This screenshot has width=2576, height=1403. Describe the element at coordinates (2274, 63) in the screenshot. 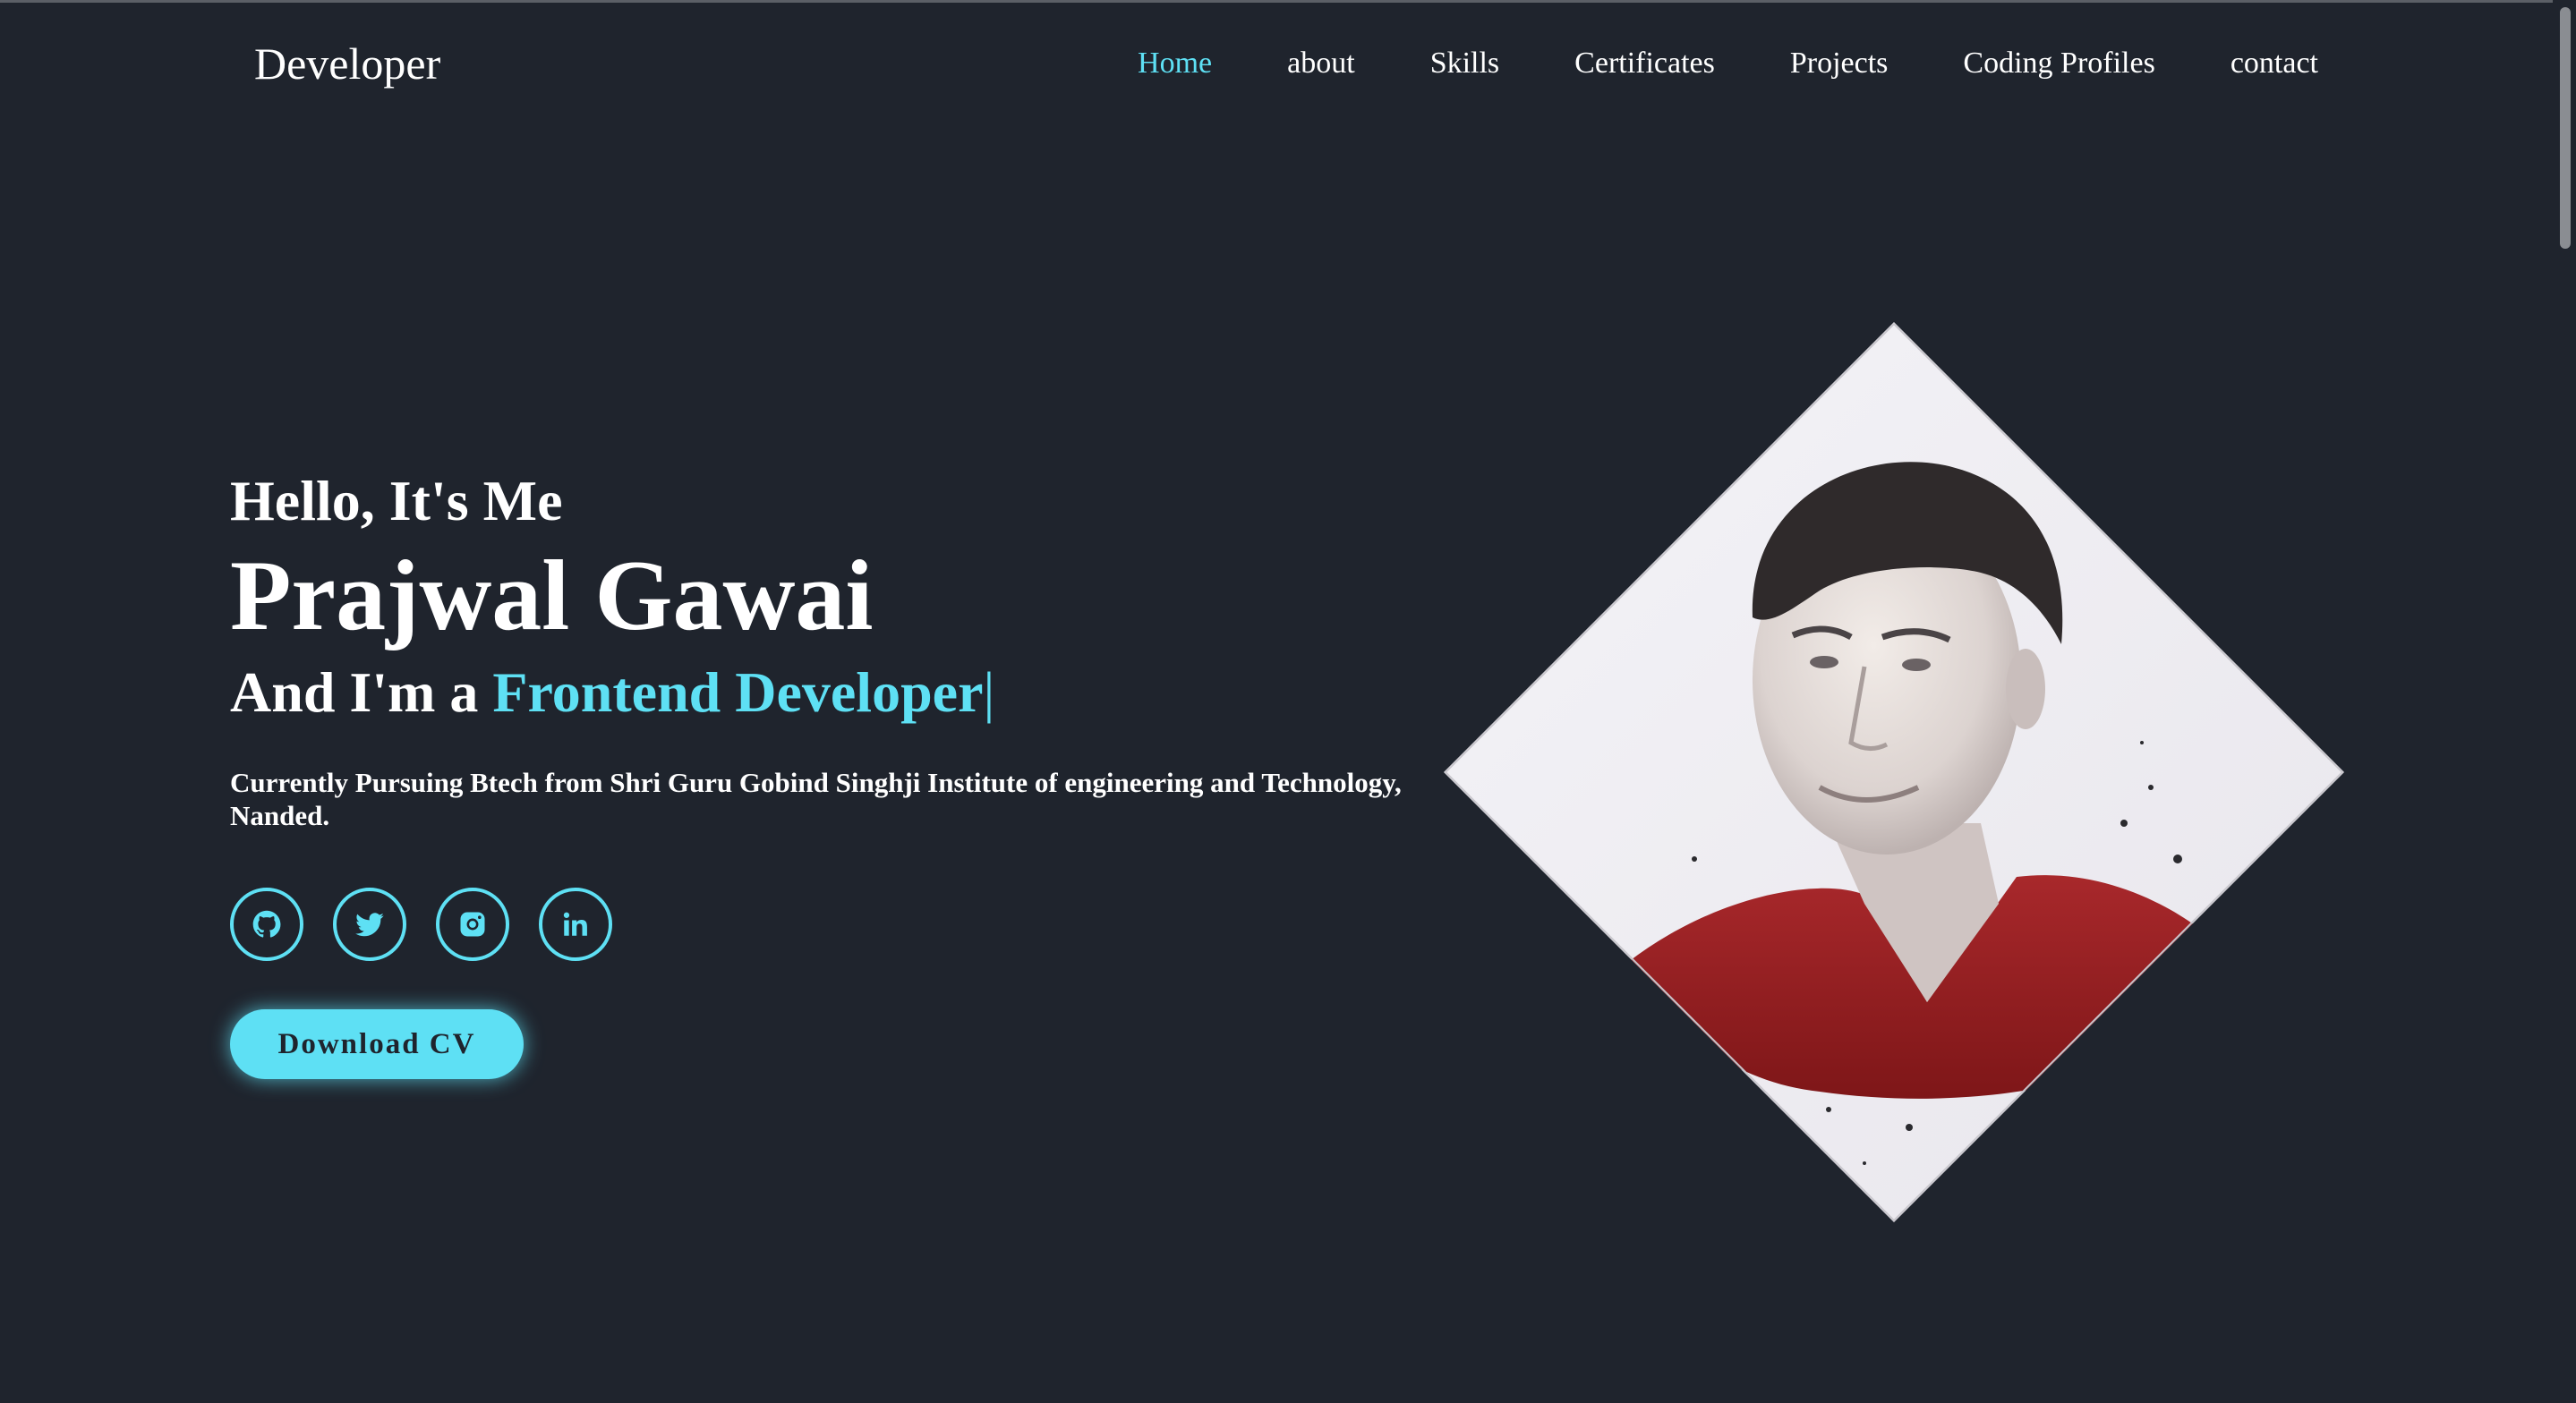

I see `nav-item-contact: contact` at that location.